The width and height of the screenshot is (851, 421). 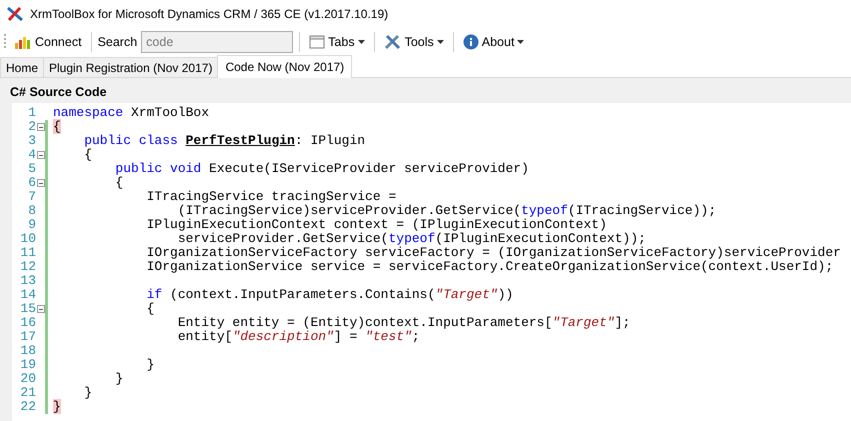 What do you see at coordinates (27, 281) in the screenshot?
I see `line-number: 13` at bounding box center [27, 281].